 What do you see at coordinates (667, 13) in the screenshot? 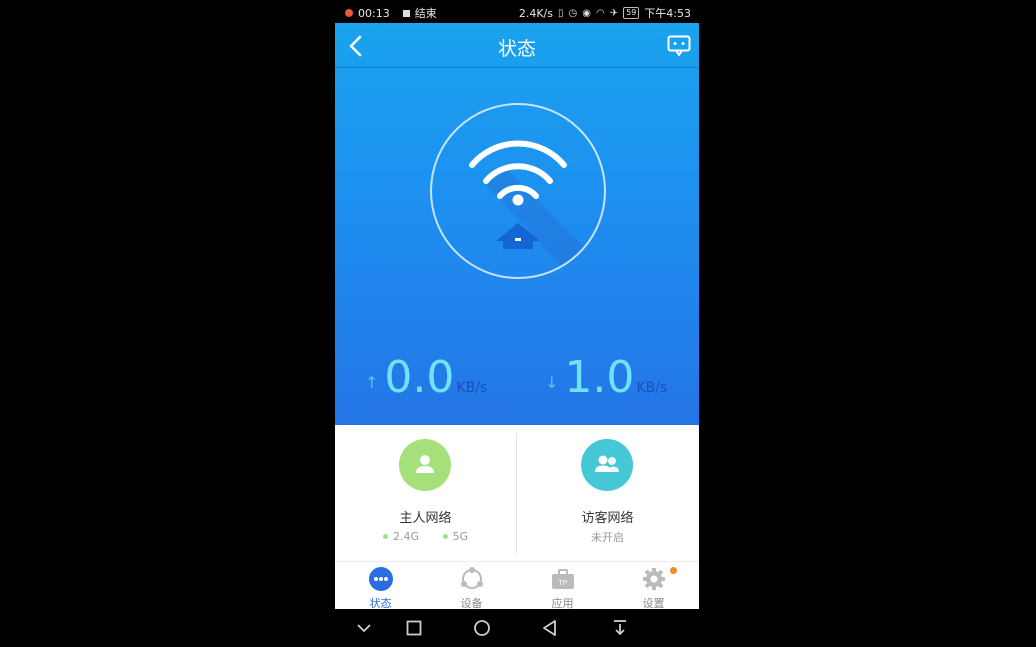
I see `clock: 下午4:53` at bounding box center [667, 13].